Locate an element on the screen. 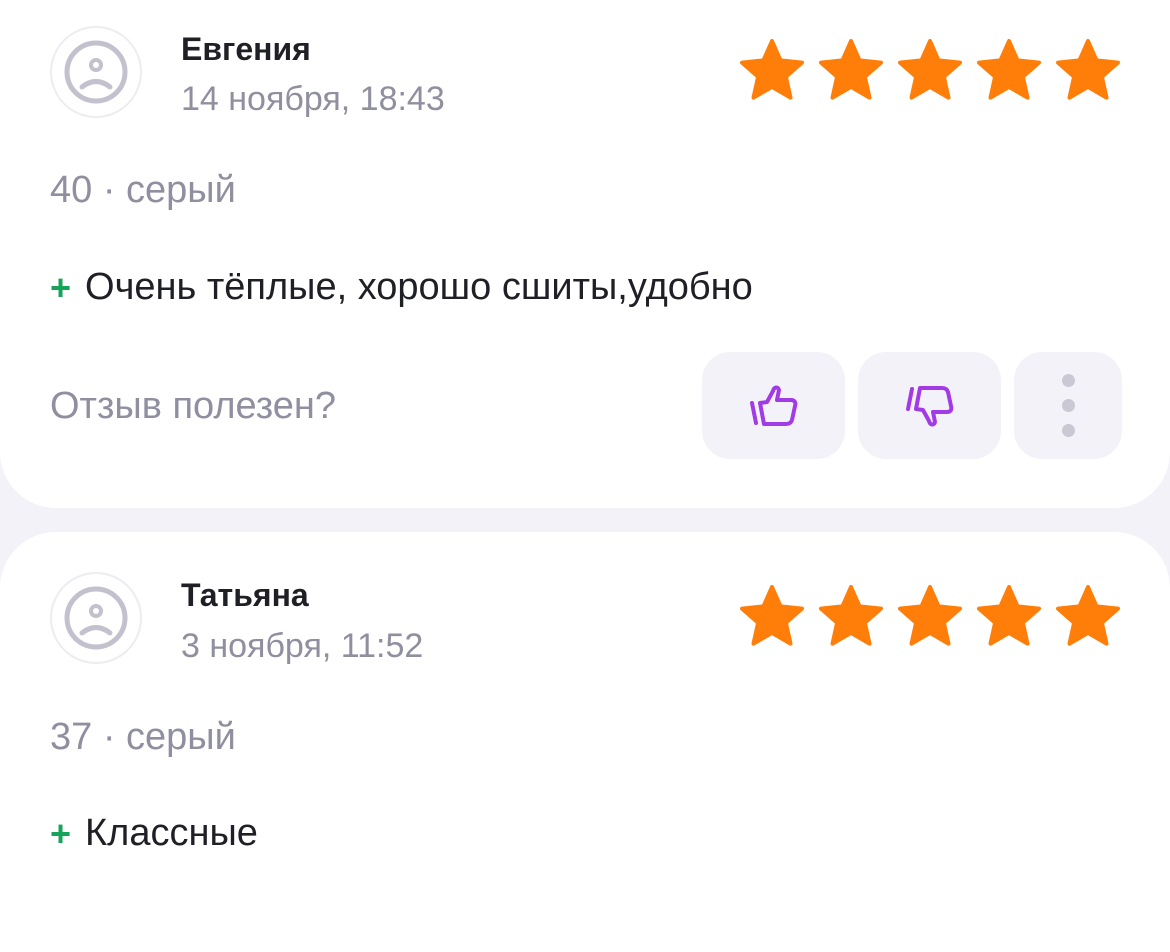  review-date: 14 ноября, 18:43 is located at coordinates (313, 99).